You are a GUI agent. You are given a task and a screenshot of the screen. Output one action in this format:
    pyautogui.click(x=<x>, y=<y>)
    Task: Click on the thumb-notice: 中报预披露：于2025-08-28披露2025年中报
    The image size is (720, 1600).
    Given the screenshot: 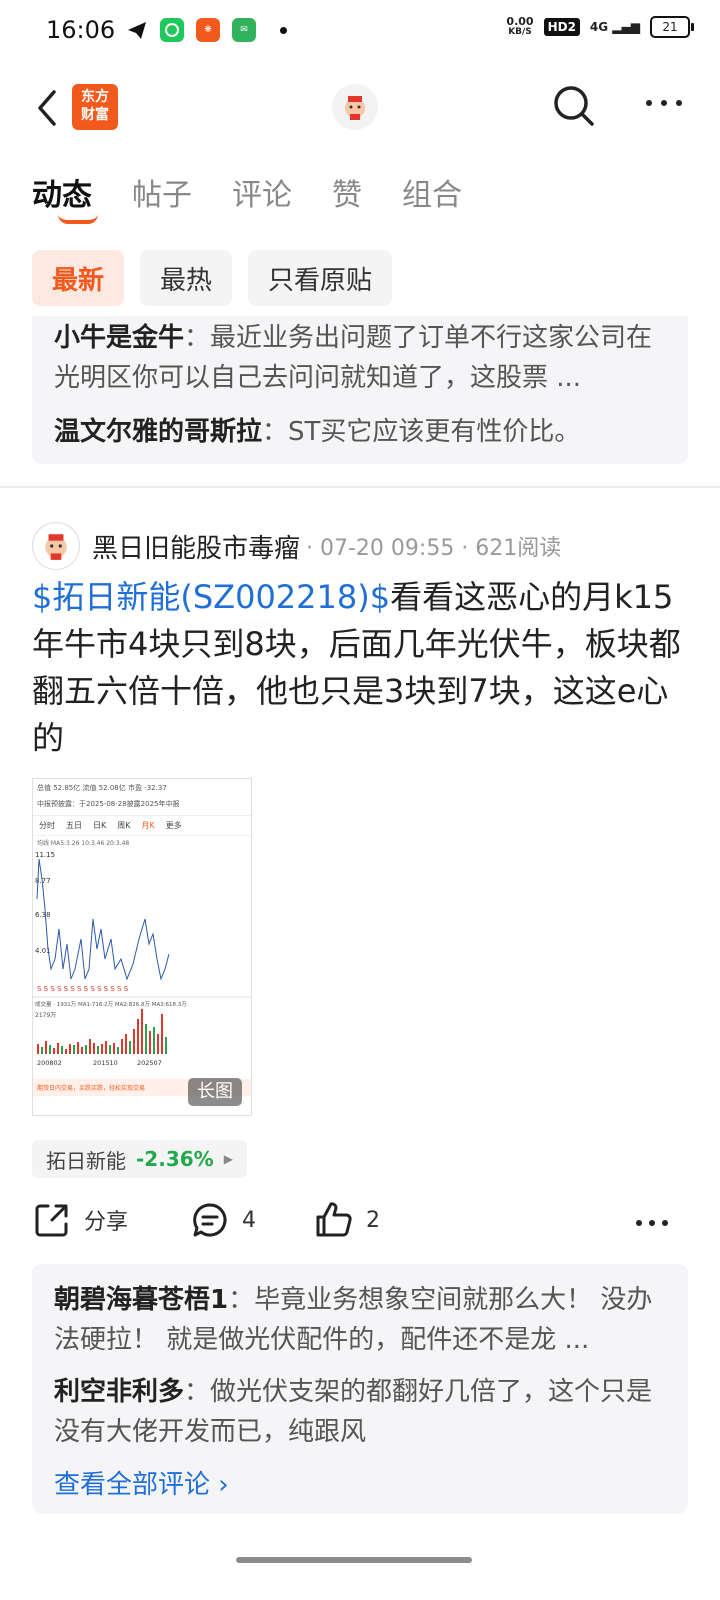 What is the action you would take?
    pyautogui.click(x=142, y=804)
    